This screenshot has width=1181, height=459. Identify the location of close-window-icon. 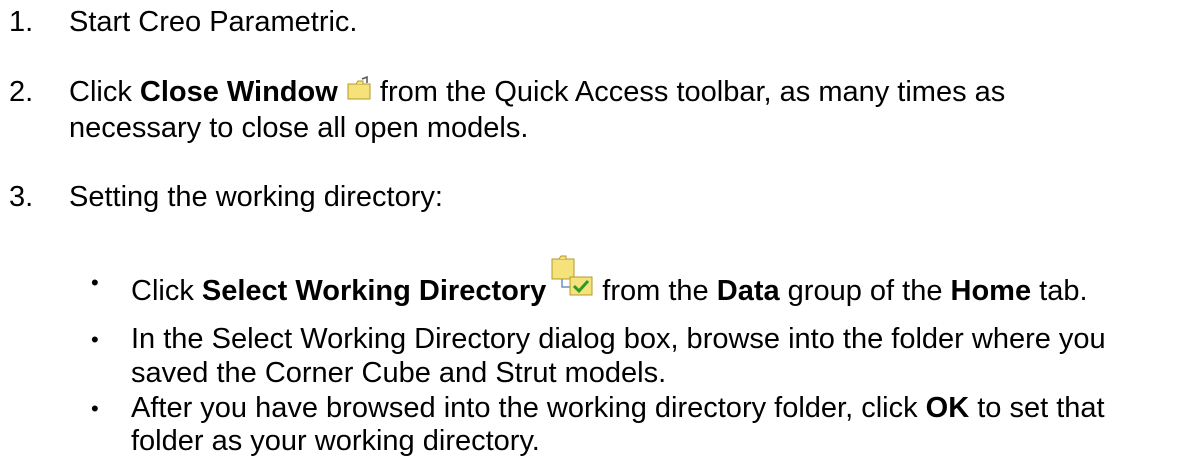
(359, 93).